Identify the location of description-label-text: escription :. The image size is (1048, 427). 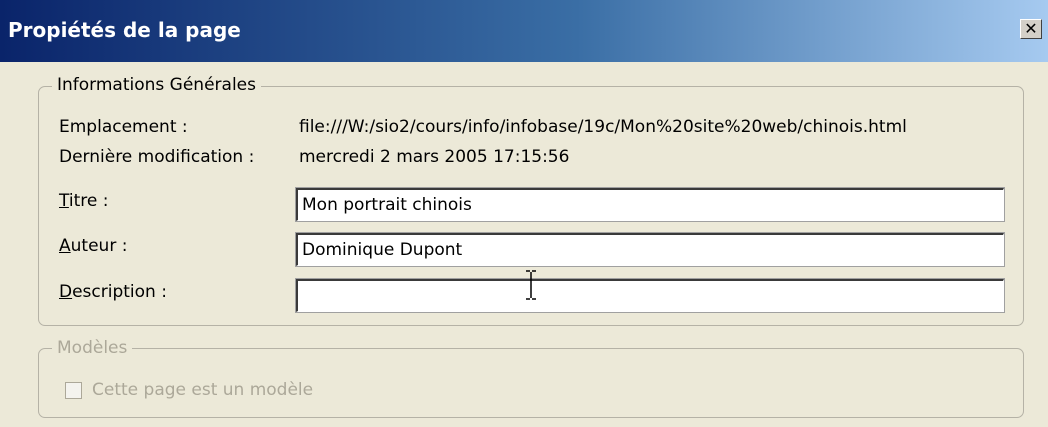
(119, 292).